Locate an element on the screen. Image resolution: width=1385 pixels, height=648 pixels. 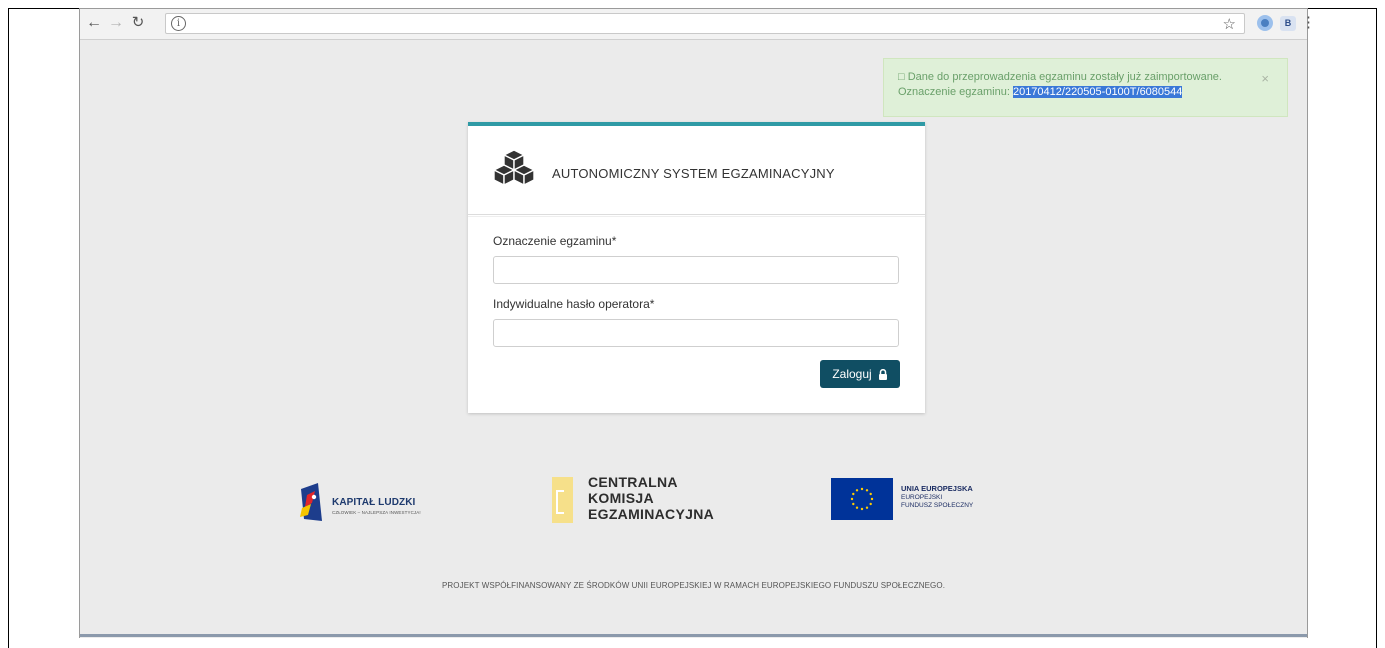
cke-line3: EGZAMINACYJNA is located at coordinates (651, 514).